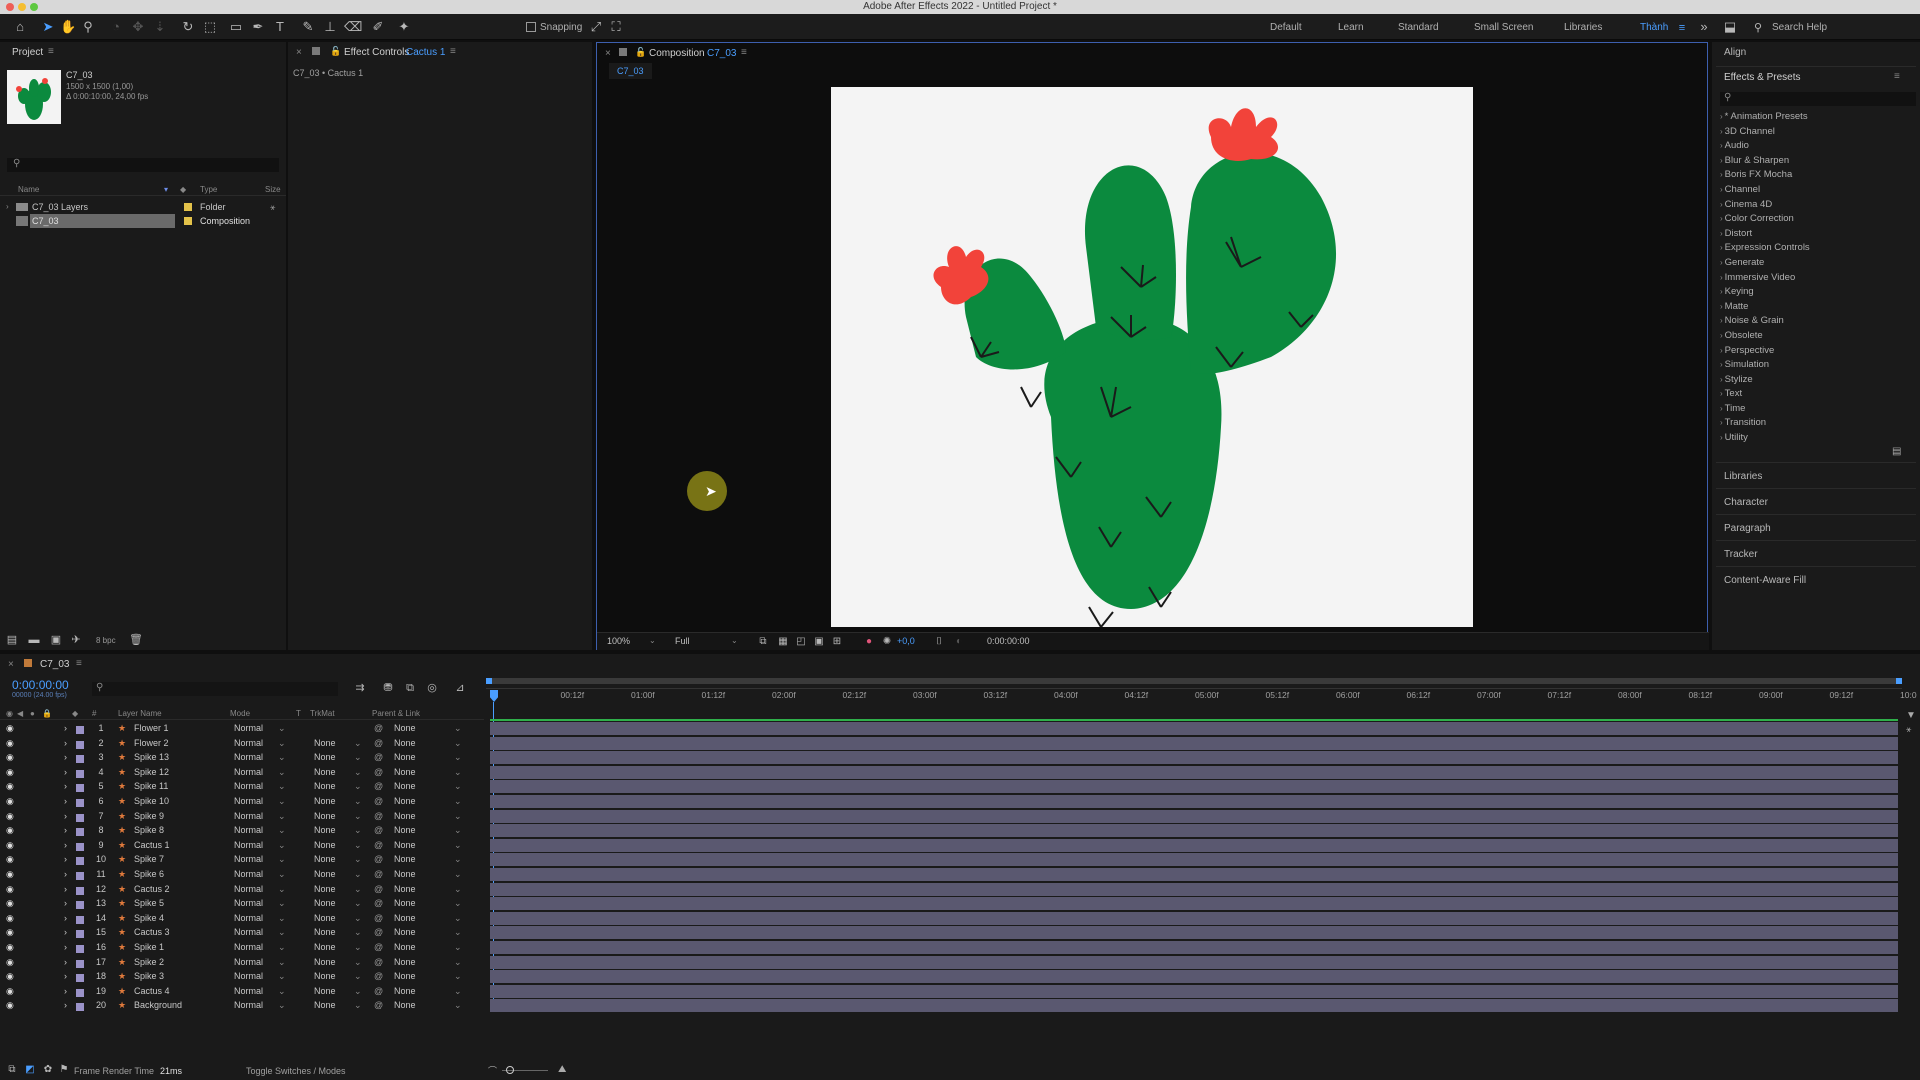 This screenshot has height=1080, width=1920. Describe the element at coordinates (79, 663) in the screenshot. I see `panel-menu-icon: ≡` at that location.